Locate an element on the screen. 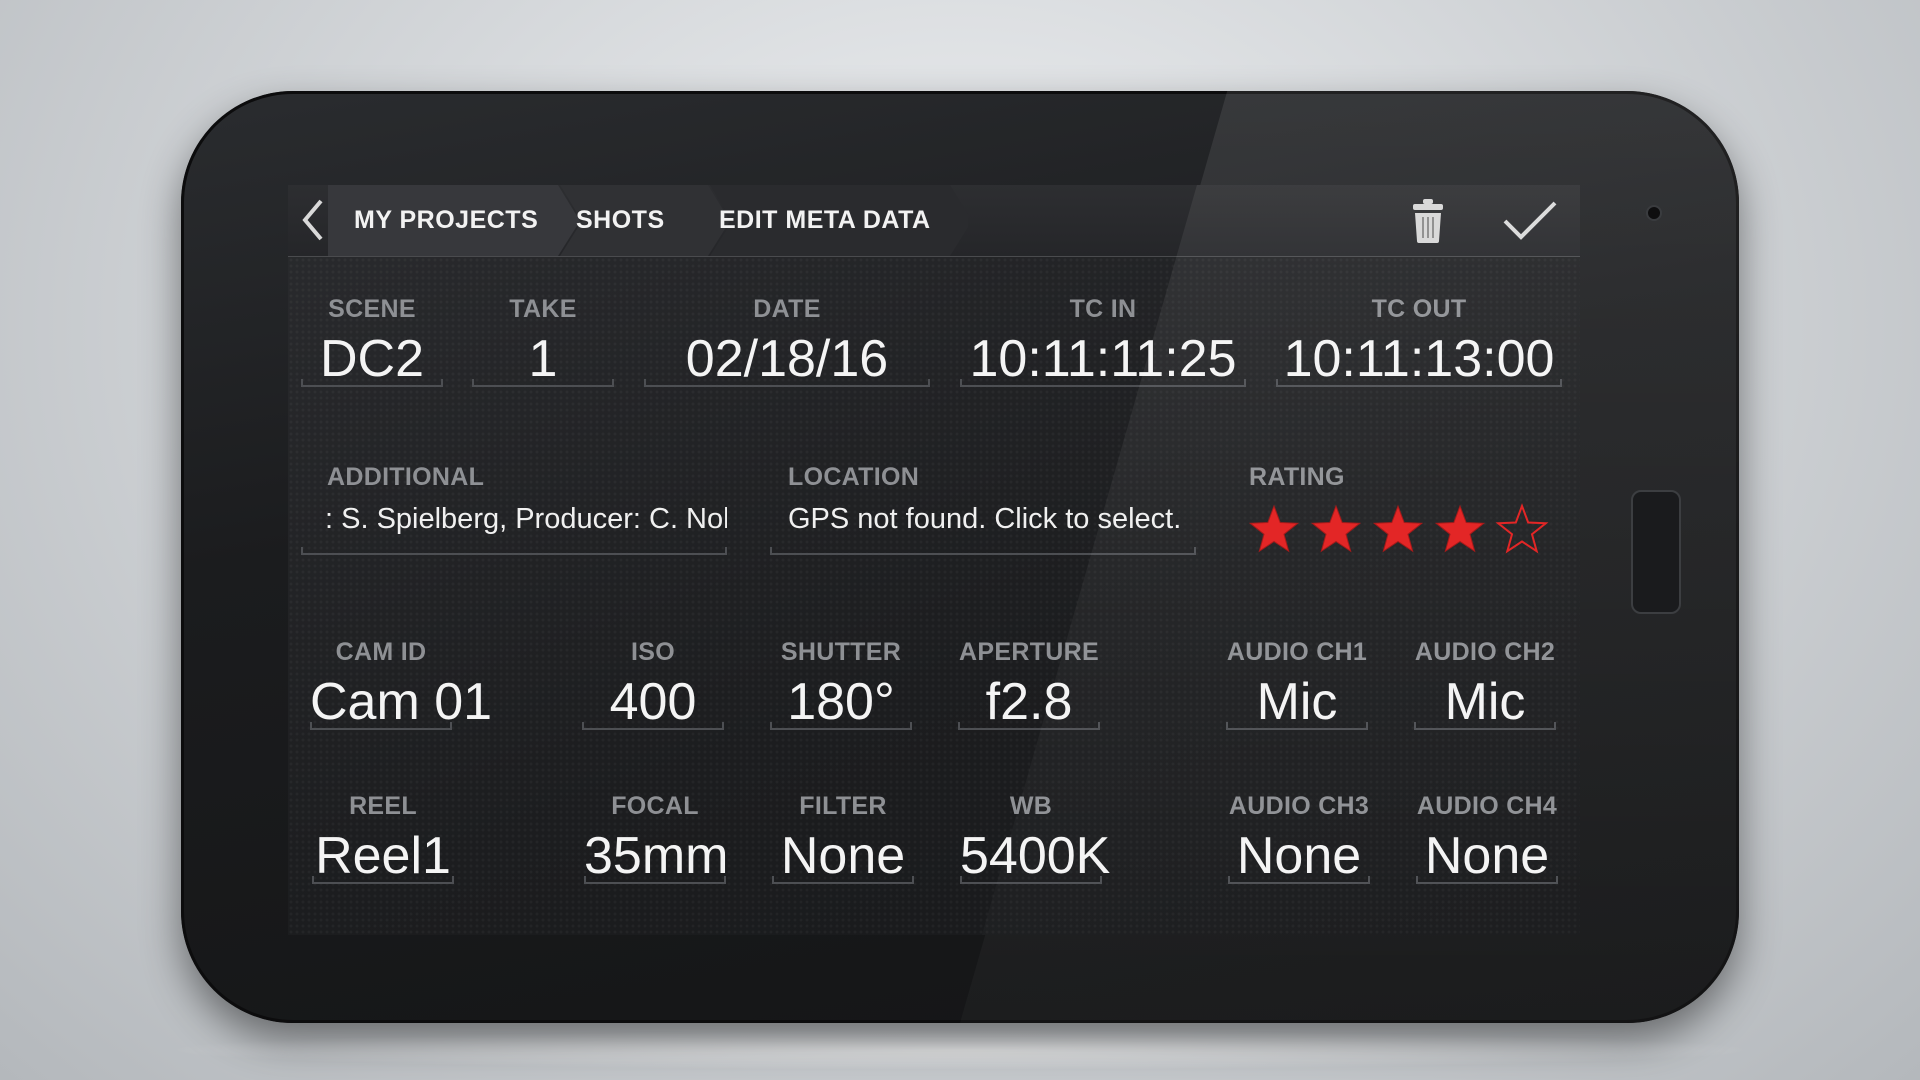 Image resolution: width=1920 pixels, height=1080 pixels. iso-field: ISO 400 is located at coordinates (653, 684).